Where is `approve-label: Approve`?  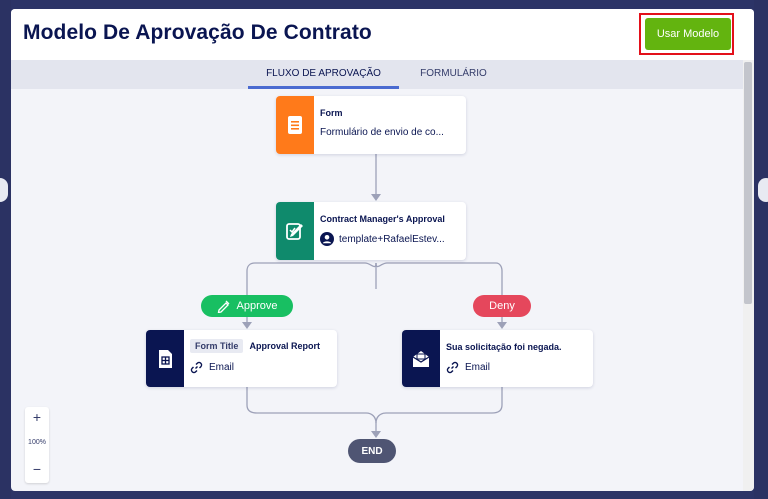
approve-label: Approve is located at coordinates (257, 306).